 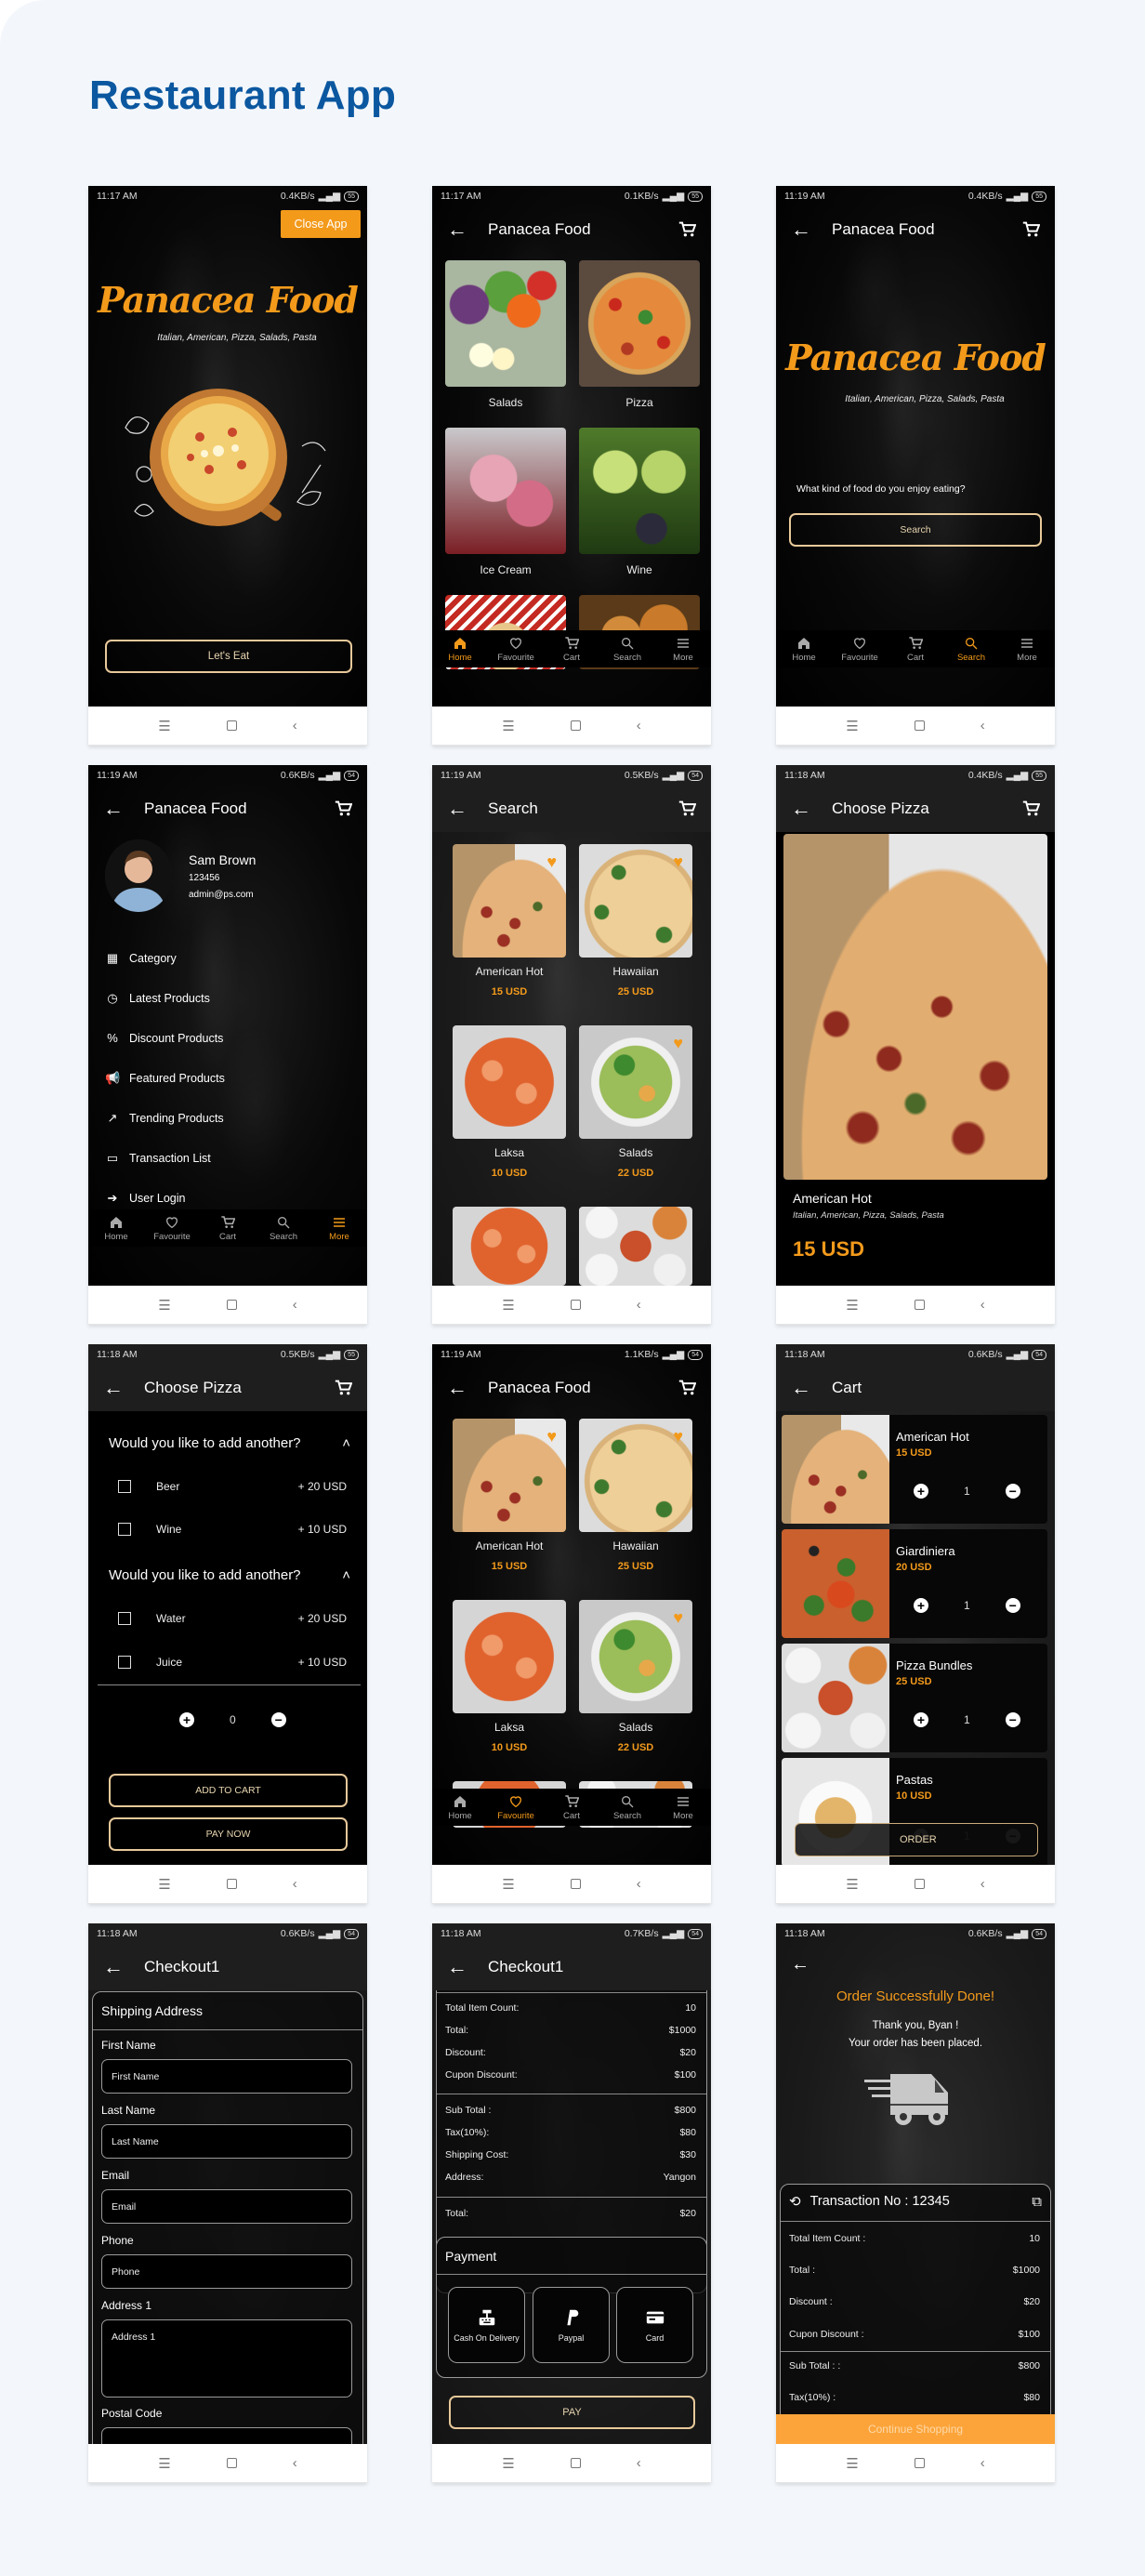 What do you see at coordinates (228, 656) in the screenshot?
I see `lets-eat-button: Let's Eat` at bounding box center [228, 656].